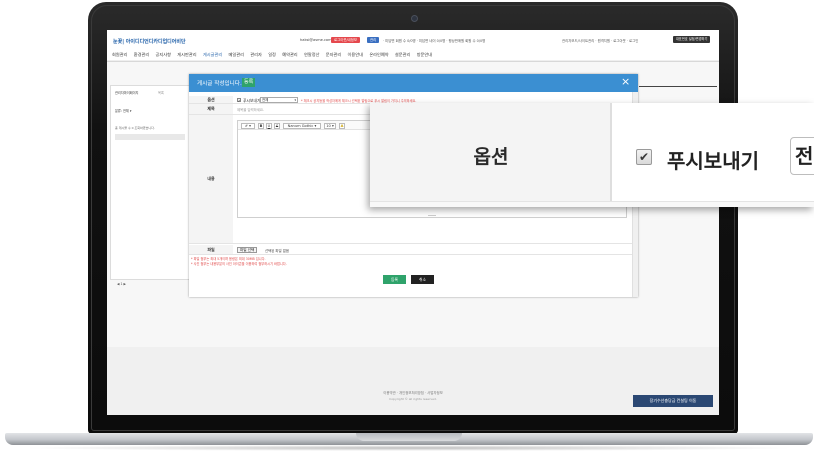 Image resolution: width=814 pixels, height=457 pixels. What do you see at coordinates (211, 179) in the screenshot?
I see `content-label: 내용` at bounding box center [211, 179].